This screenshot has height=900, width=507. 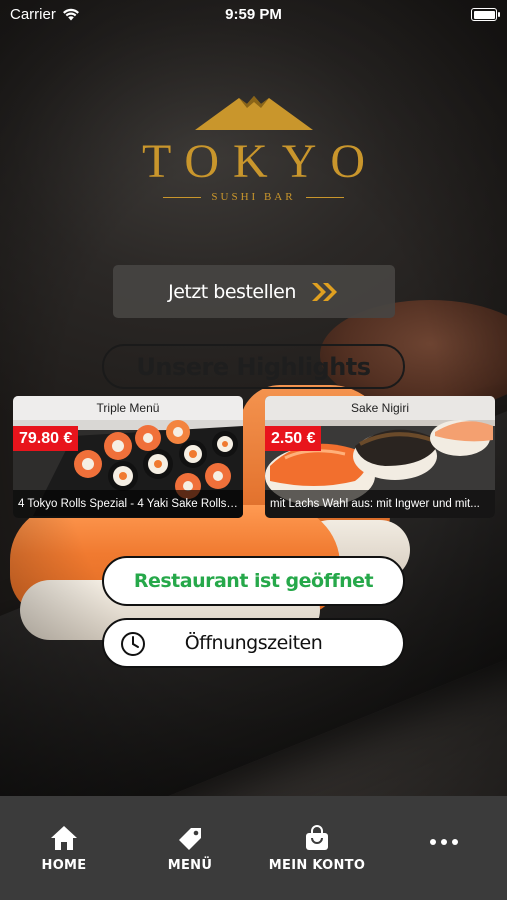 I want to click on logo-name: TOKYO, so click(x=260, y=161).